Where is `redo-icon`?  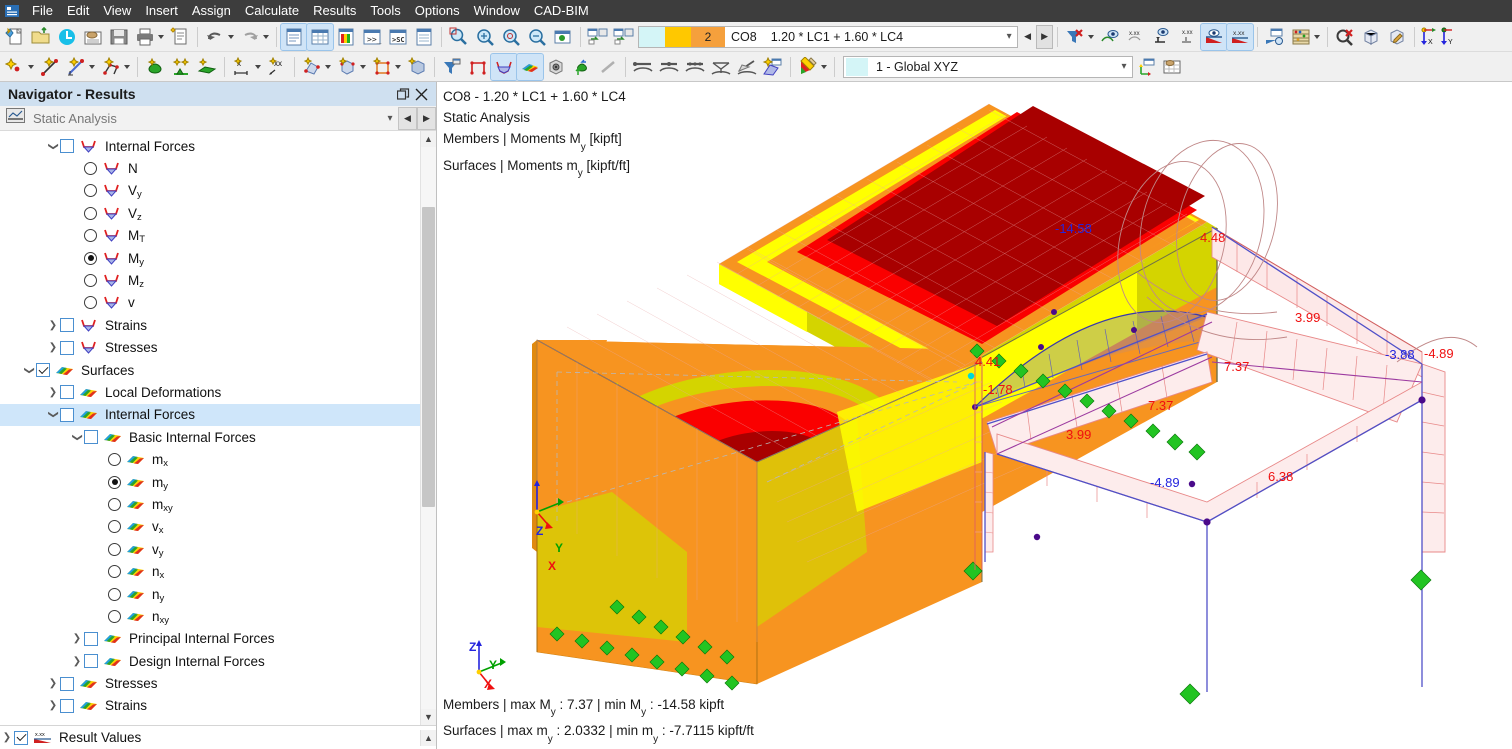 redo-icon is located at coordinates (250, 37).